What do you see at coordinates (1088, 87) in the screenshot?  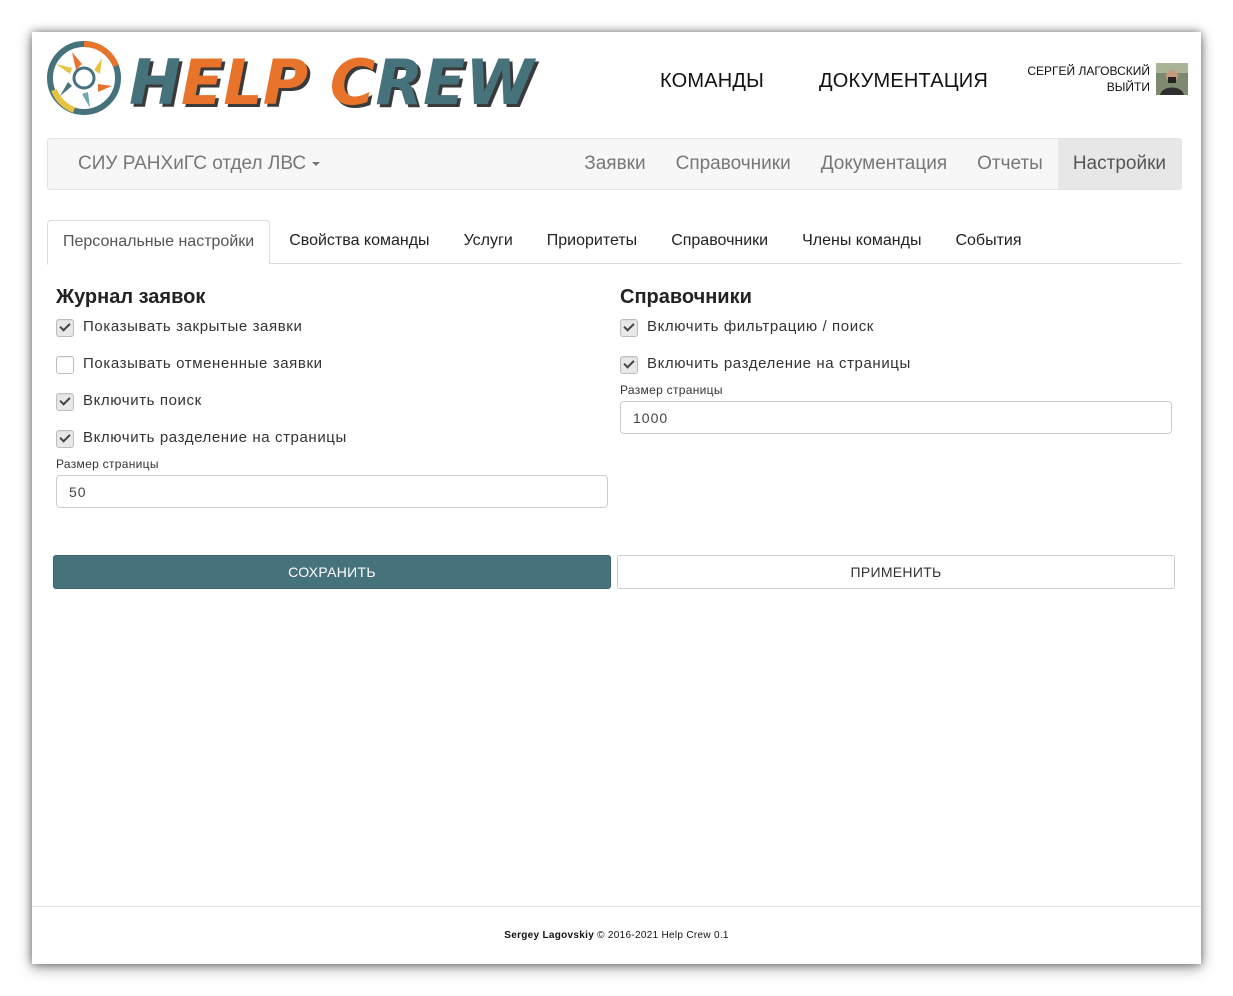 I see `logout-link: ВЫЙТИ` at bounding box center [1088, 87].